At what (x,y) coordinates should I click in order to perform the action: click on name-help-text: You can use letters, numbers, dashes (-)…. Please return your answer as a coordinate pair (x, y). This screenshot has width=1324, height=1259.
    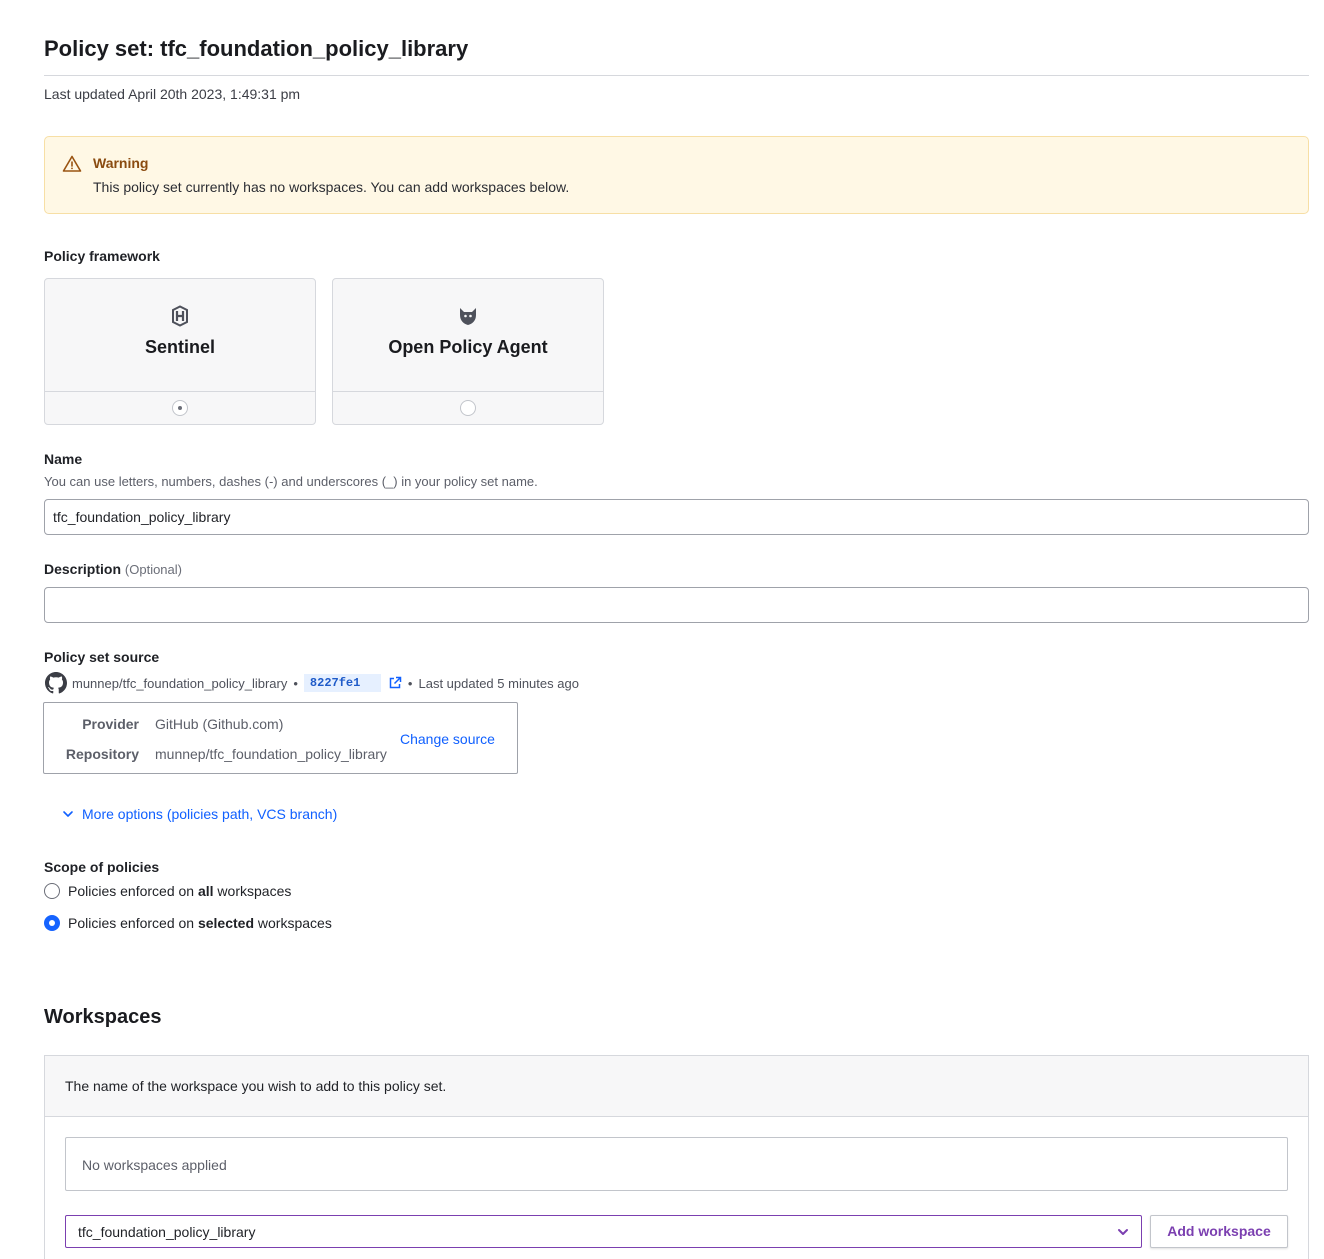
    Looking at the image, I should click on (291, 481).